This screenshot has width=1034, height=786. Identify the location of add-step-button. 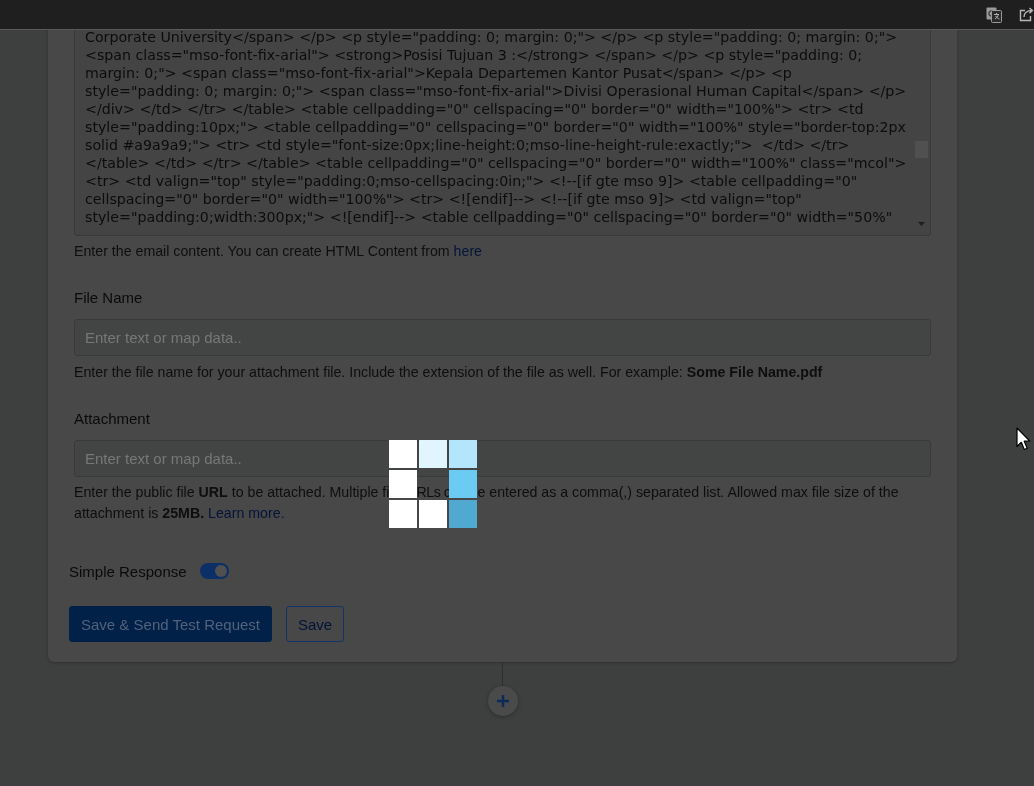
(502, 701).